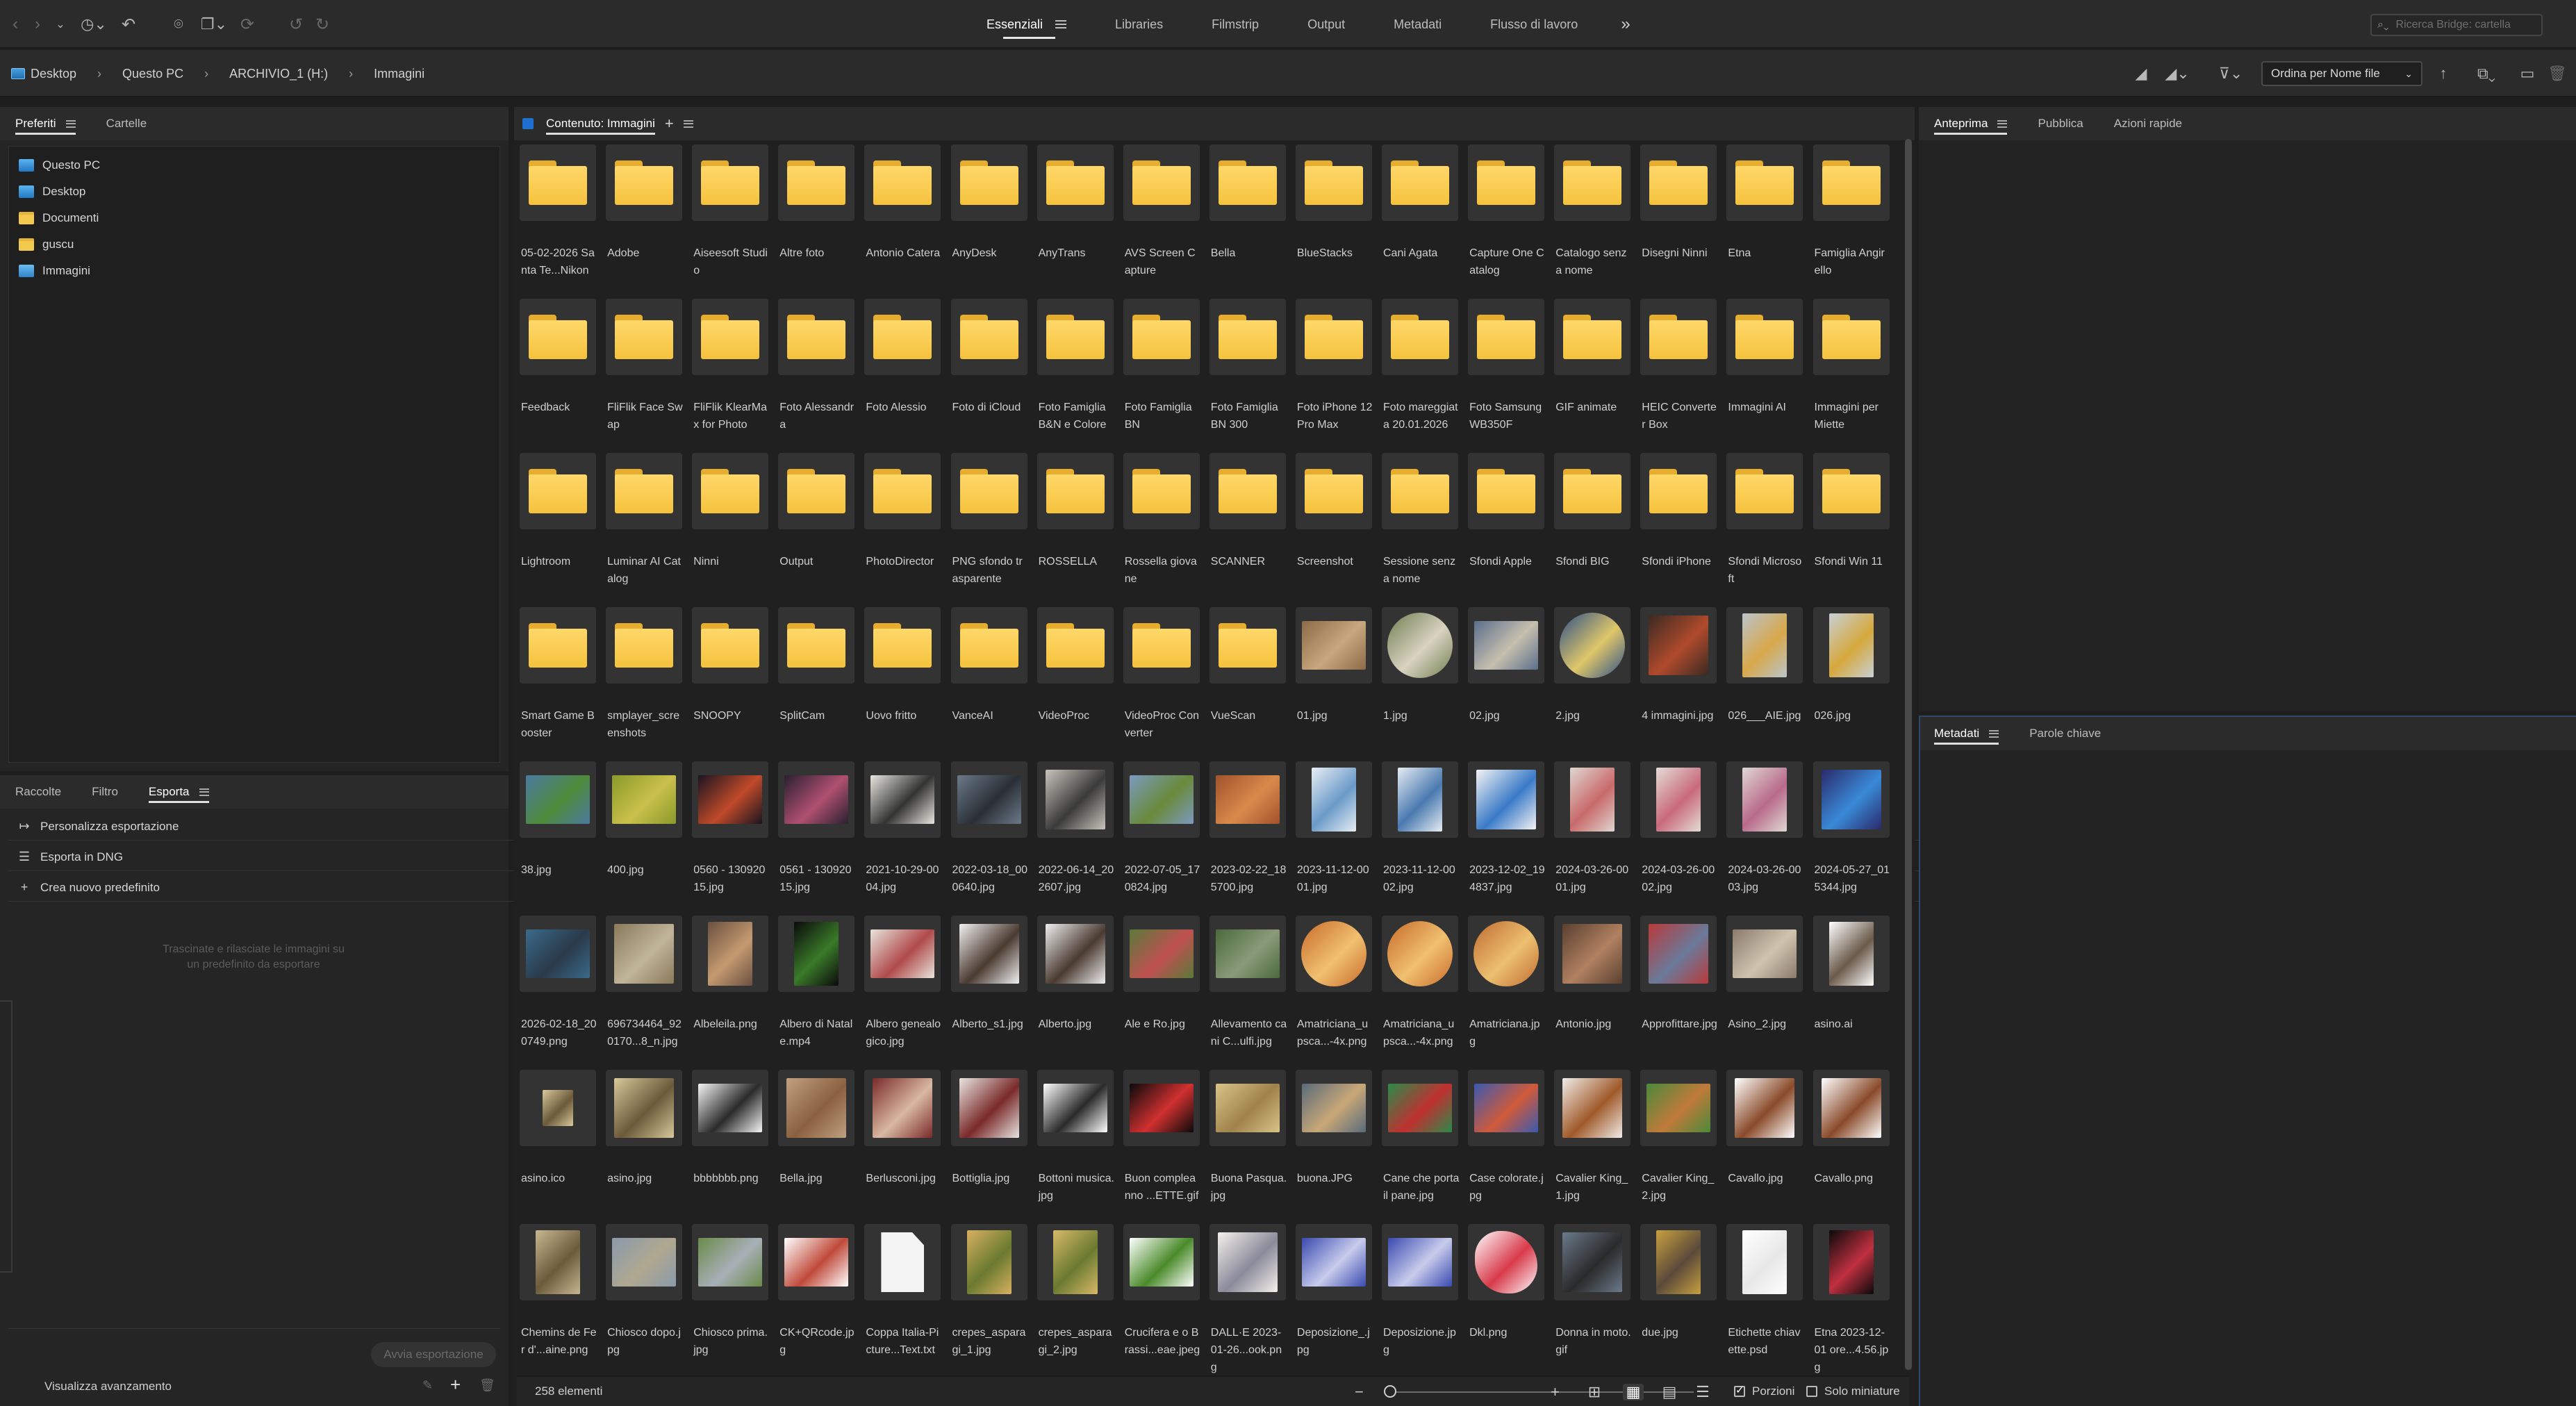 Image resolution: width=2576 pixels, height=1406 pixels. Describe the element at coordinates (1162, 834) in the screenshot. I see `file-item: 2022-07-05_170824.jpg` at that location.